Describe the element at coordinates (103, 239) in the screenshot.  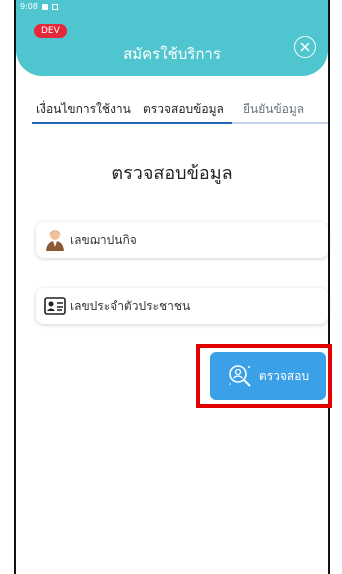
I see `funeral-number-label: เลขฌาปนกิจ` at that location.